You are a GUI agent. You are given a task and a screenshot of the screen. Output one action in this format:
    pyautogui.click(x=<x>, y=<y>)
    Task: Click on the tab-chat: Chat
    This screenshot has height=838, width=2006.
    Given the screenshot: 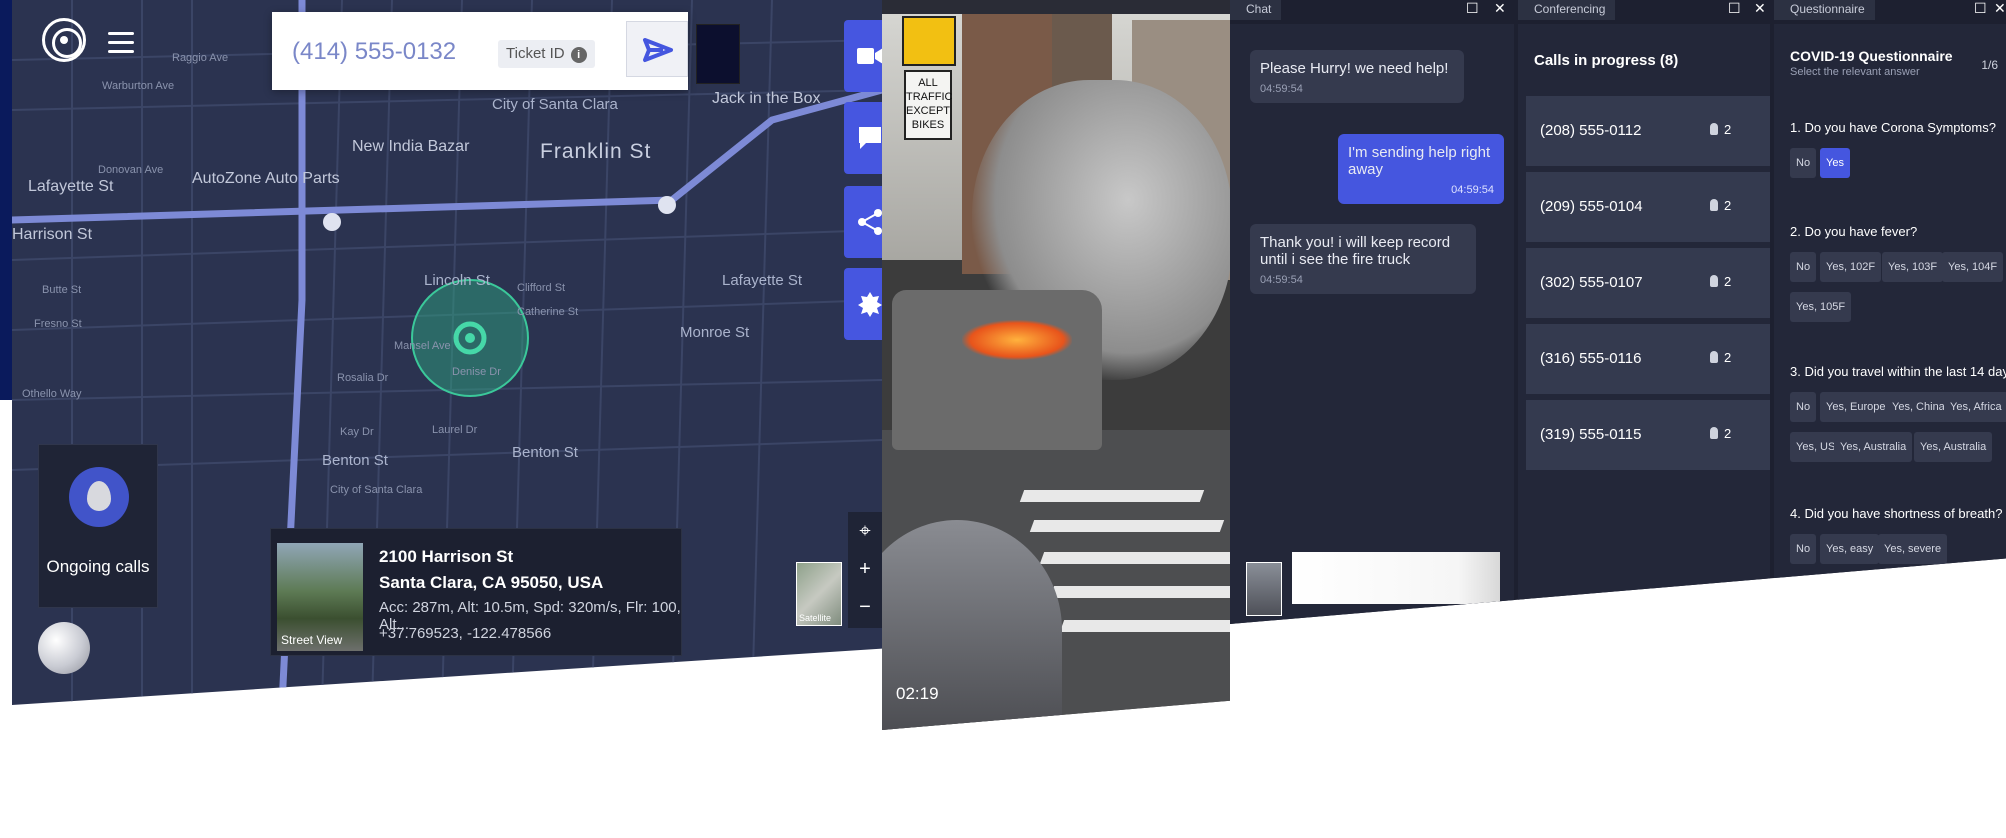 What is the action you would take?
    pyautogui.click(x=1256, y=10)
    